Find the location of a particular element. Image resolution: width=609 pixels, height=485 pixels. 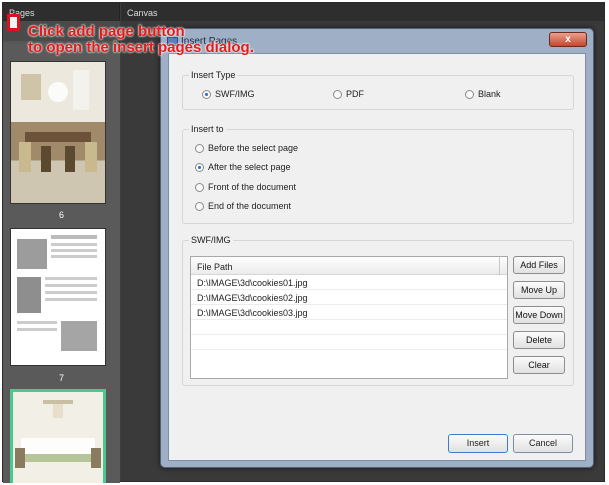

clear-button: Clear is located at coordinates (539, 365).